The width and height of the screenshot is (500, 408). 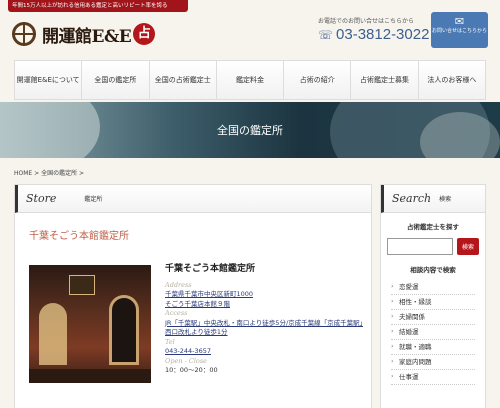 I want to click on page-title: 全国の鑑定所, so click(x=250, y=130).